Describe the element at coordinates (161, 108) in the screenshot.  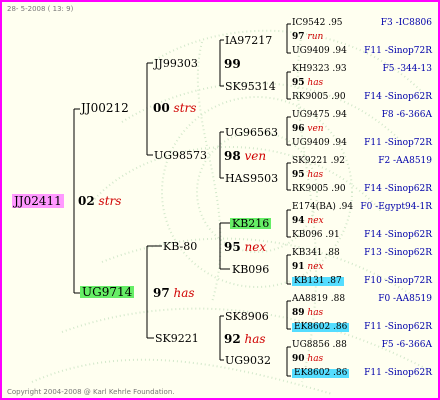
I see `year-number: 00` at that location.